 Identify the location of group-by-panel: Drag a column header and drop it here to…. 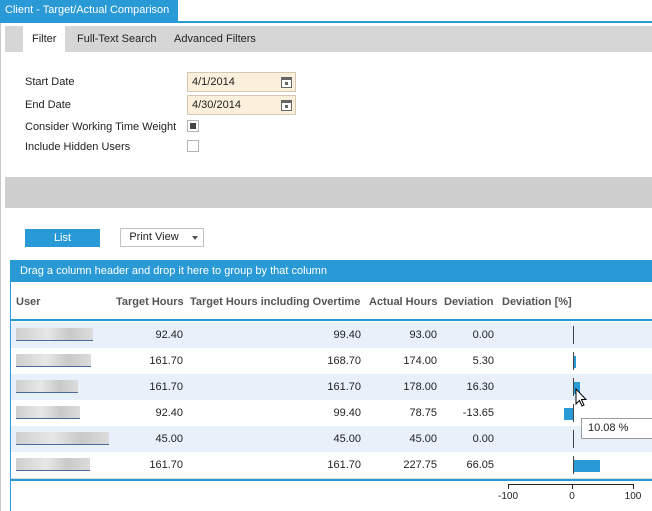
(331, 271).